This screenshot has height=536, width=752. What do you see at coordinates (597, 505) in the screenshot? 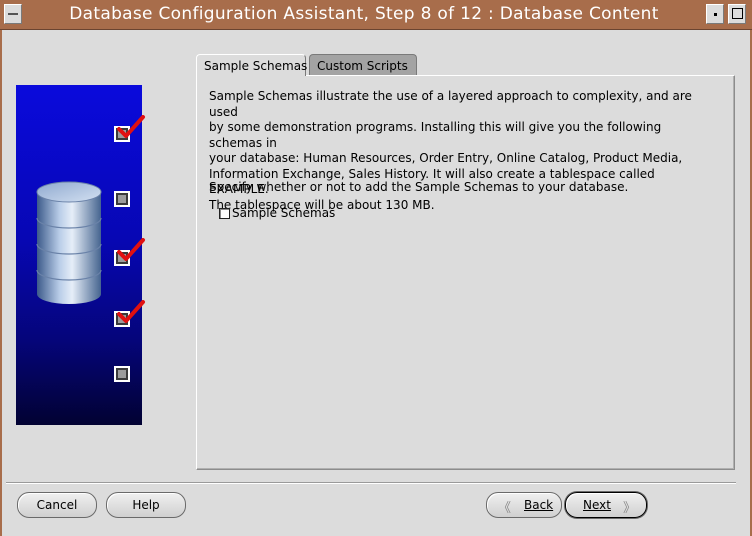
I see `next-button-label: Next` at bounding box center [597, 505].